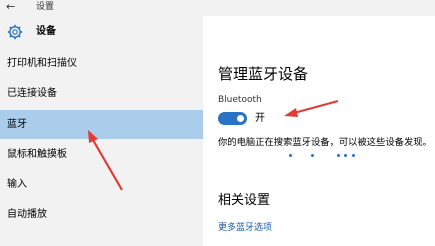  Describe the element at coordinates (101, 154) in the screenshot. I see `sidebar-item-mouse-touchpad: 鼠标和触摸板` at that location.